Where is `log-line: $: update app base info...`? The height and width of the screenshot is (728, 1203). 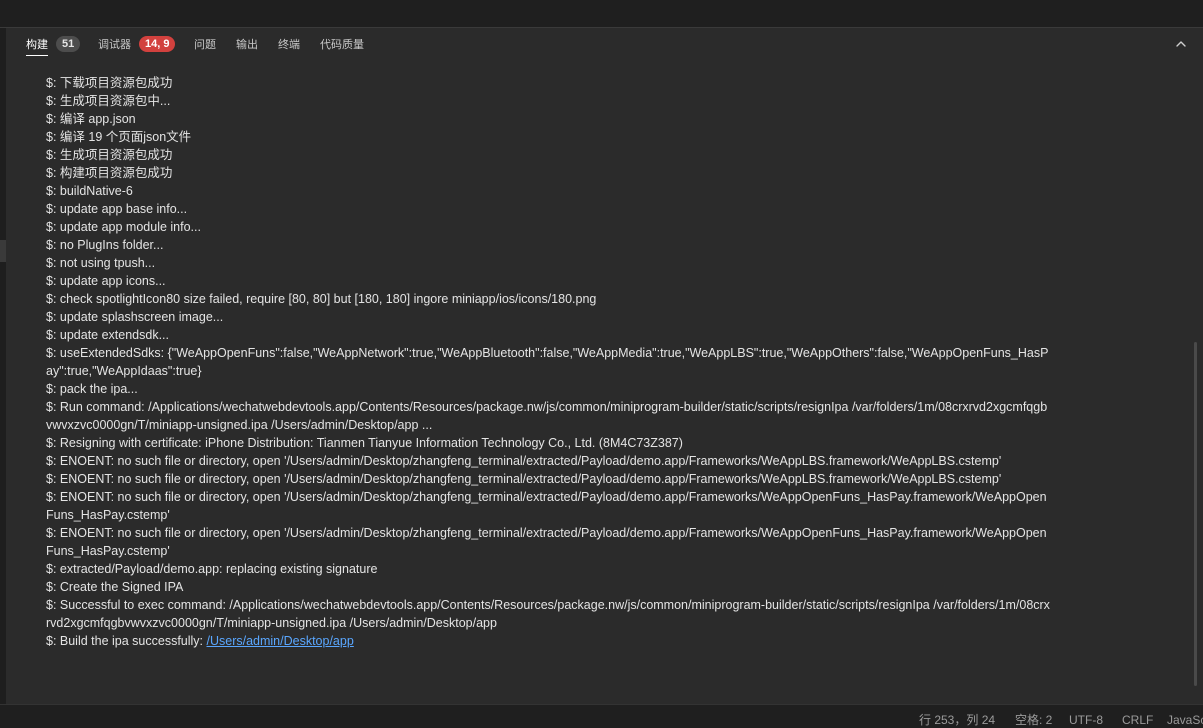 log-line: $: update app base info... is located at coordinates (117, 209).